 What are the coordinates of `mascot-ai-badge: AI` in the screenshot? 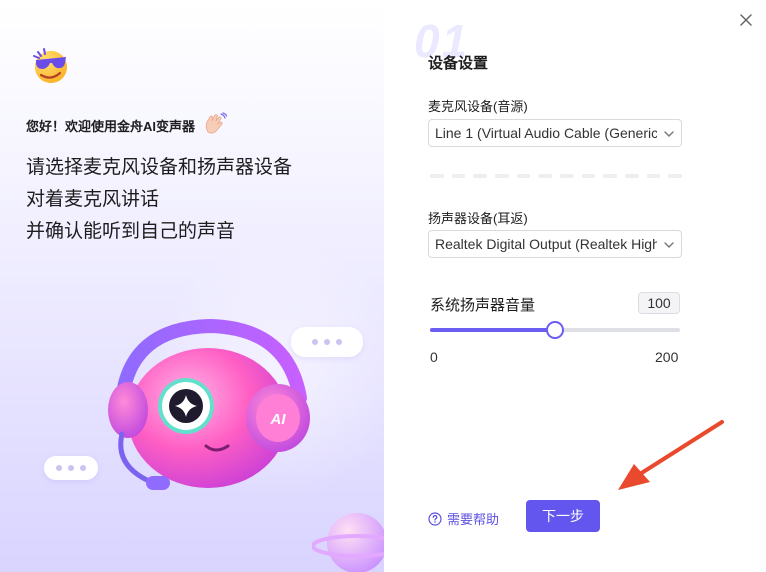 It's located at (278, 419).